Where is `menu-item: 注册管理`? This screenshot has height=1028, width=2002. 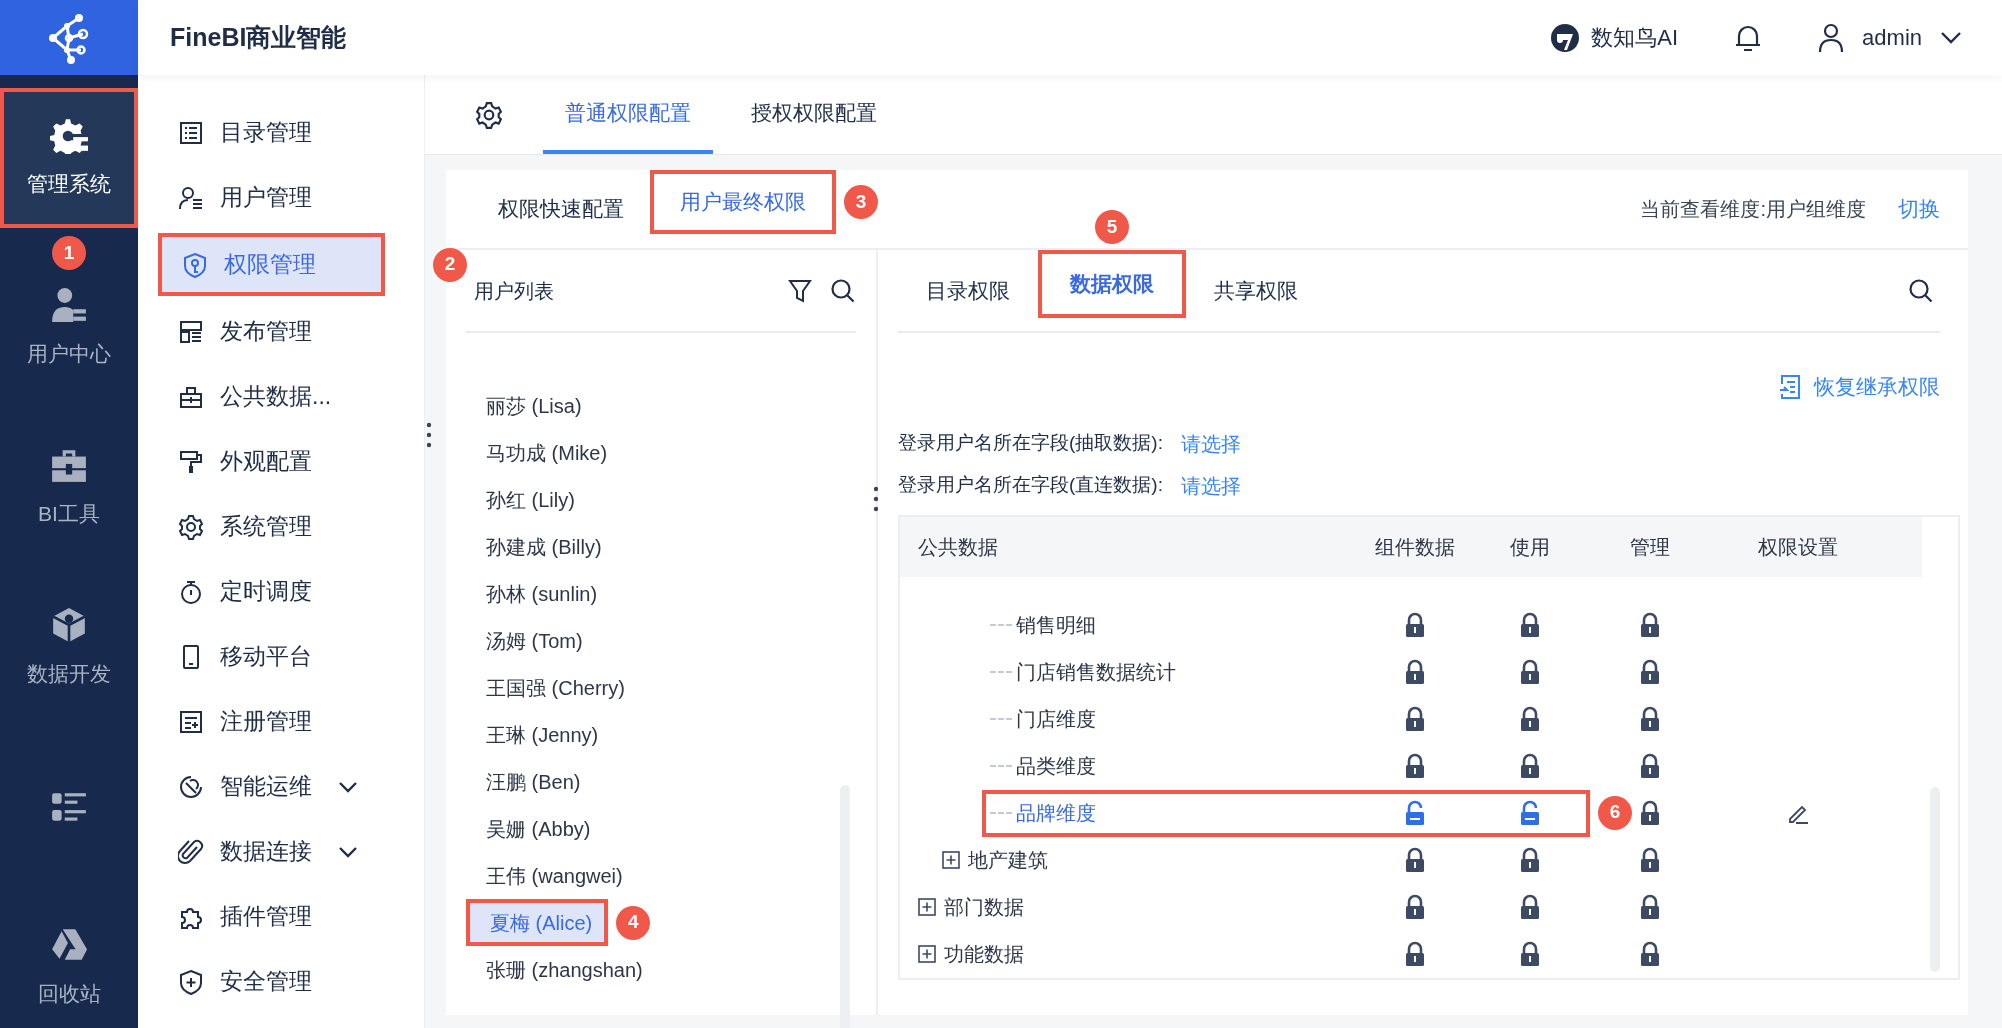
menu-item: 注册管理 is located at coordinates (271, 721).